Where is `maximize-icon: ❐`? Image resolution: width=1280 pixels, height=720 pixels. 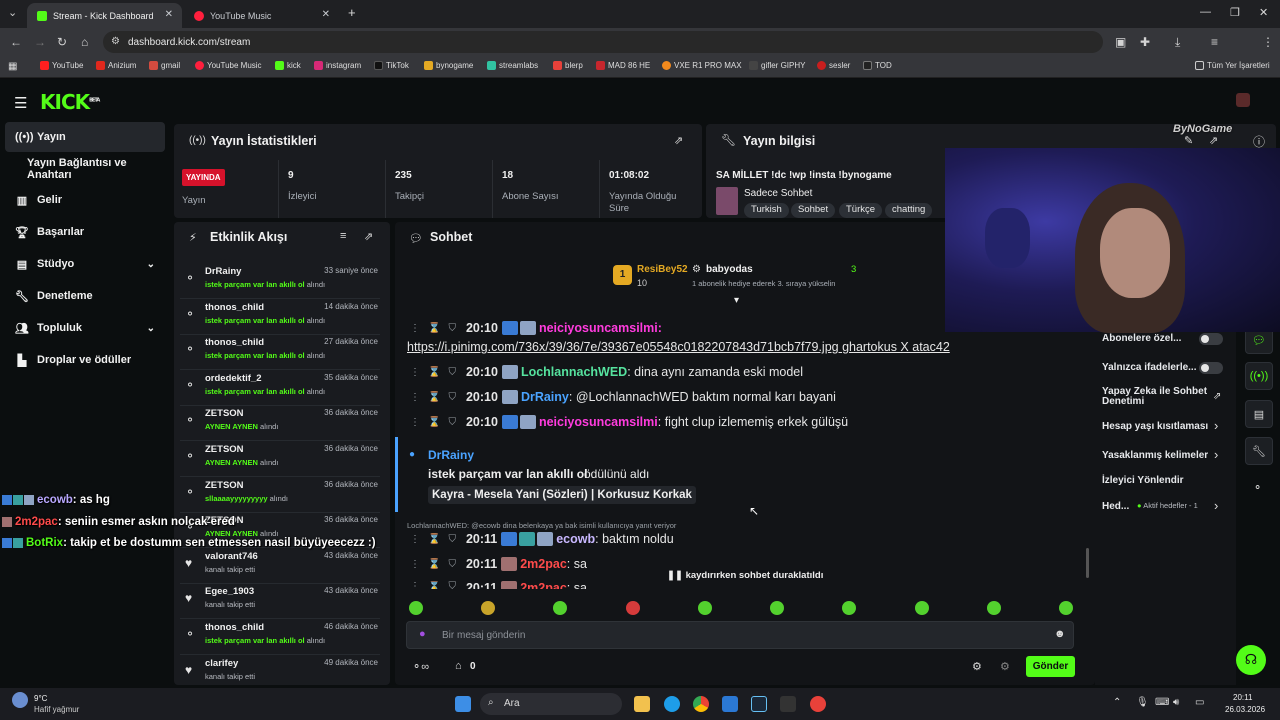
maximize-icon: ❐ is located at coordinates (1235, 12).